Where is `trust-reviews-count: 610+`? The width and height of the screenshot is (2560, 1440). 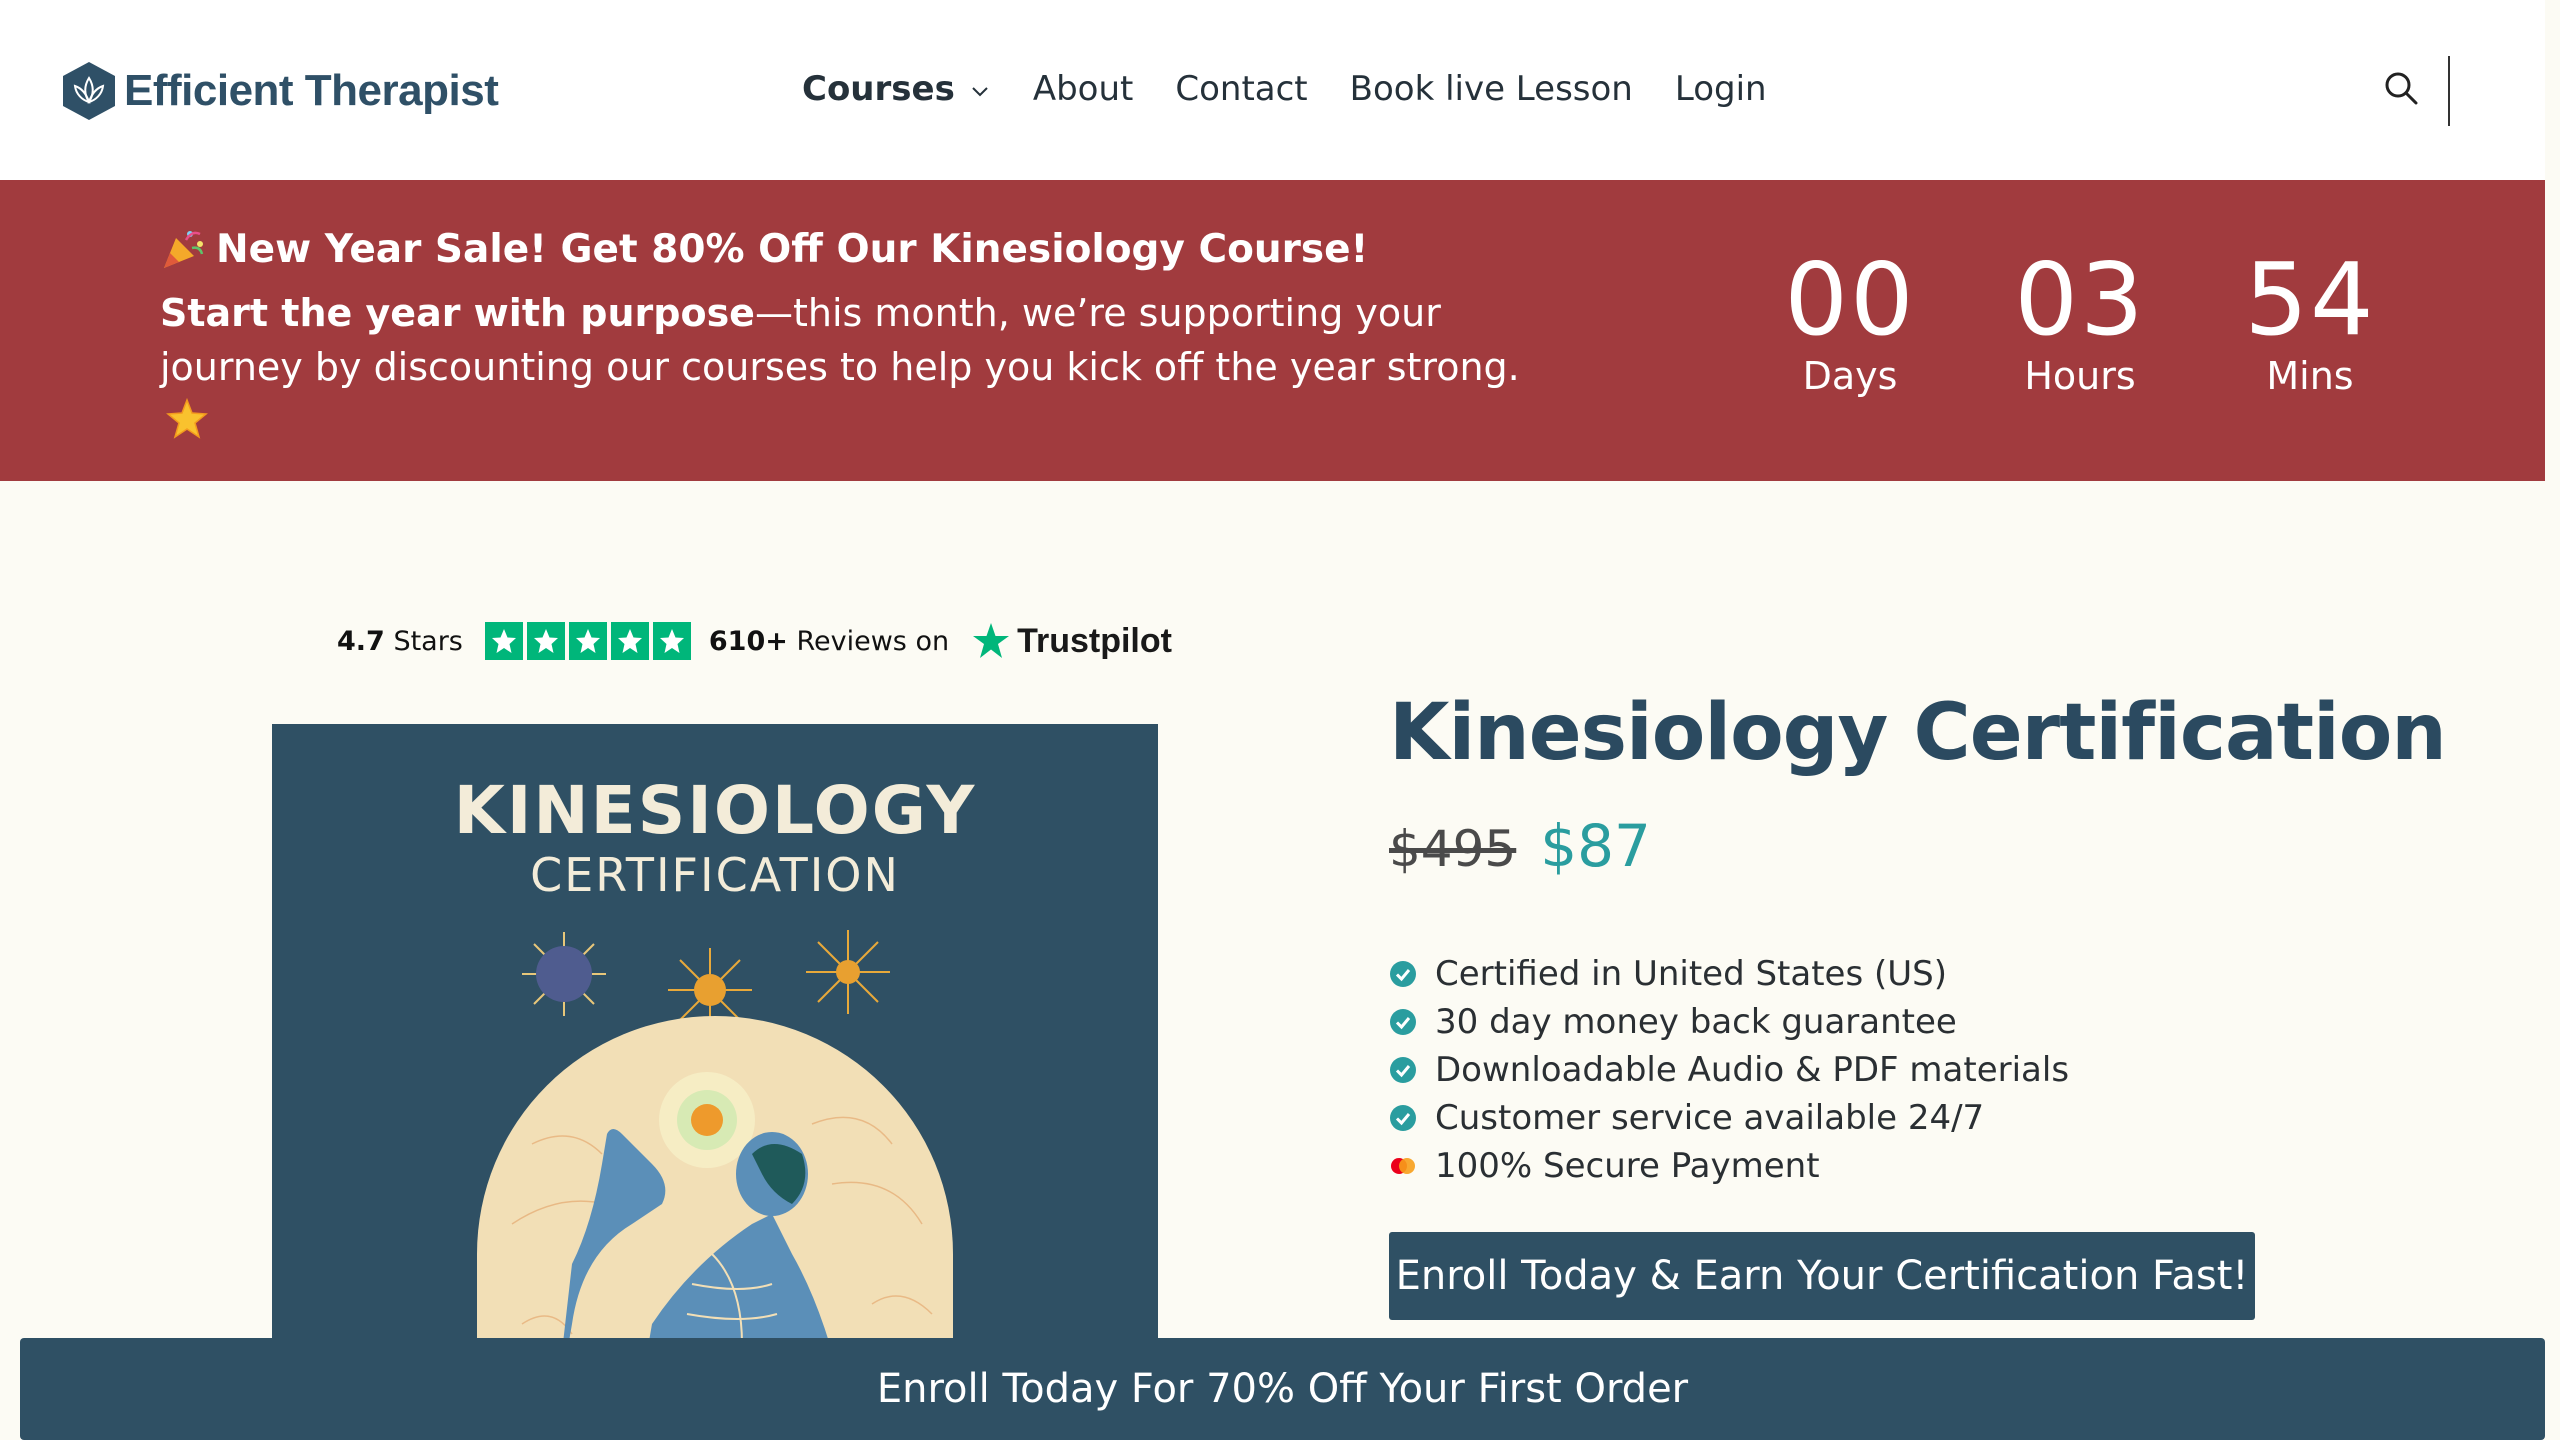 trust-reviews-count: 610+ is located at coordinates (748, 641).